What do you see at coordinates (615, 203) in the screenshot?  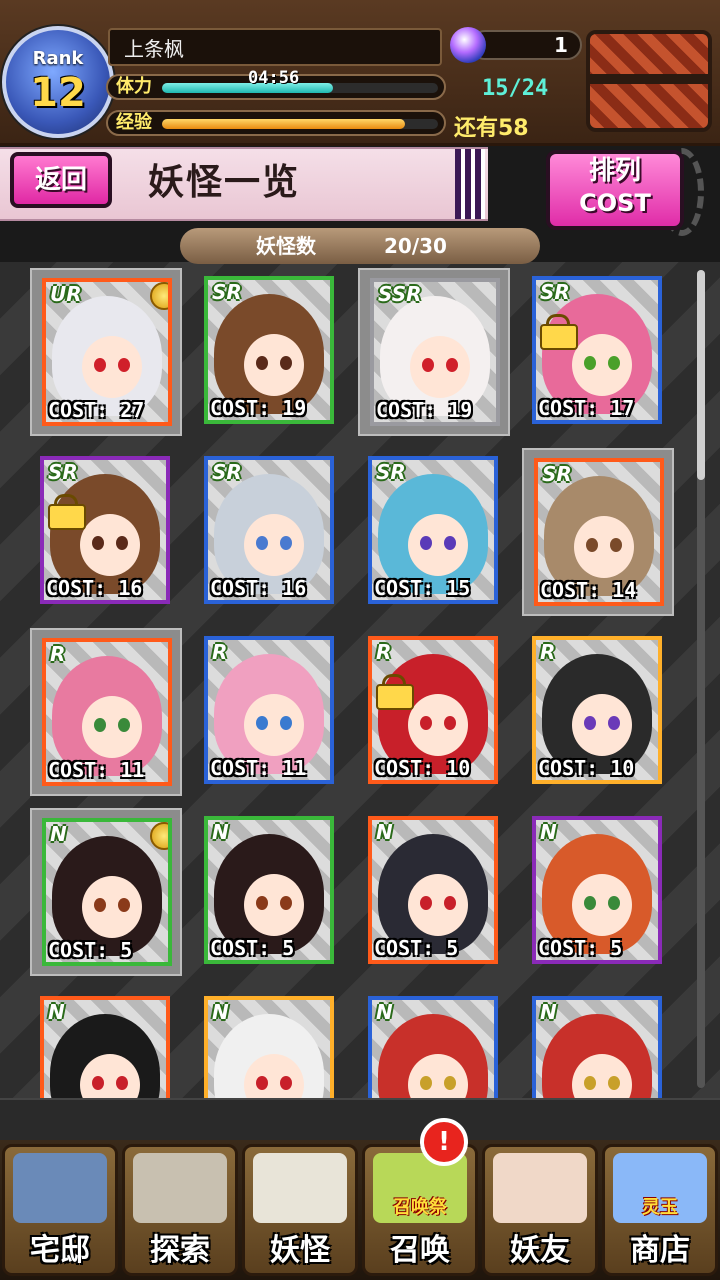 I see `sort-key: COST` at bounding box center [615, 203].